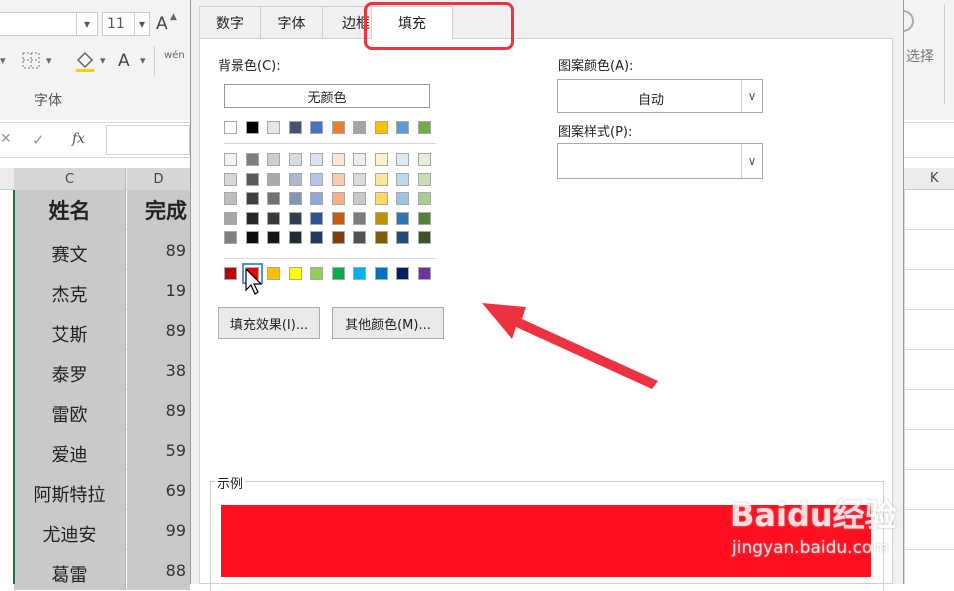  Describe the element at coordinates (158, 179) in the screenshot. I see `column-header-d: D` at that location.